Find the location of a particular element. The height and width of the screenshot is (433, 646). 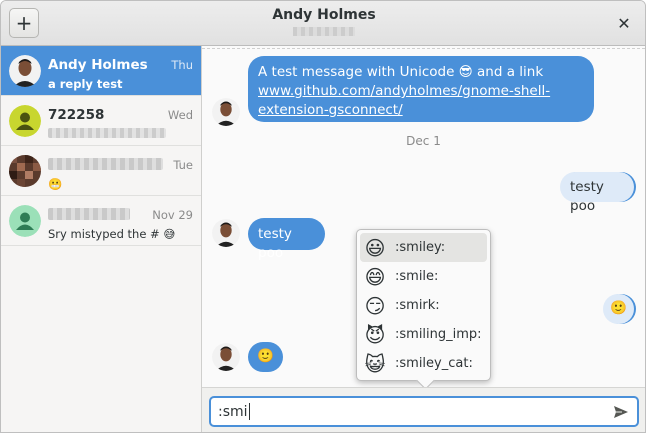

send-icon is located at coordinates (621, 412).